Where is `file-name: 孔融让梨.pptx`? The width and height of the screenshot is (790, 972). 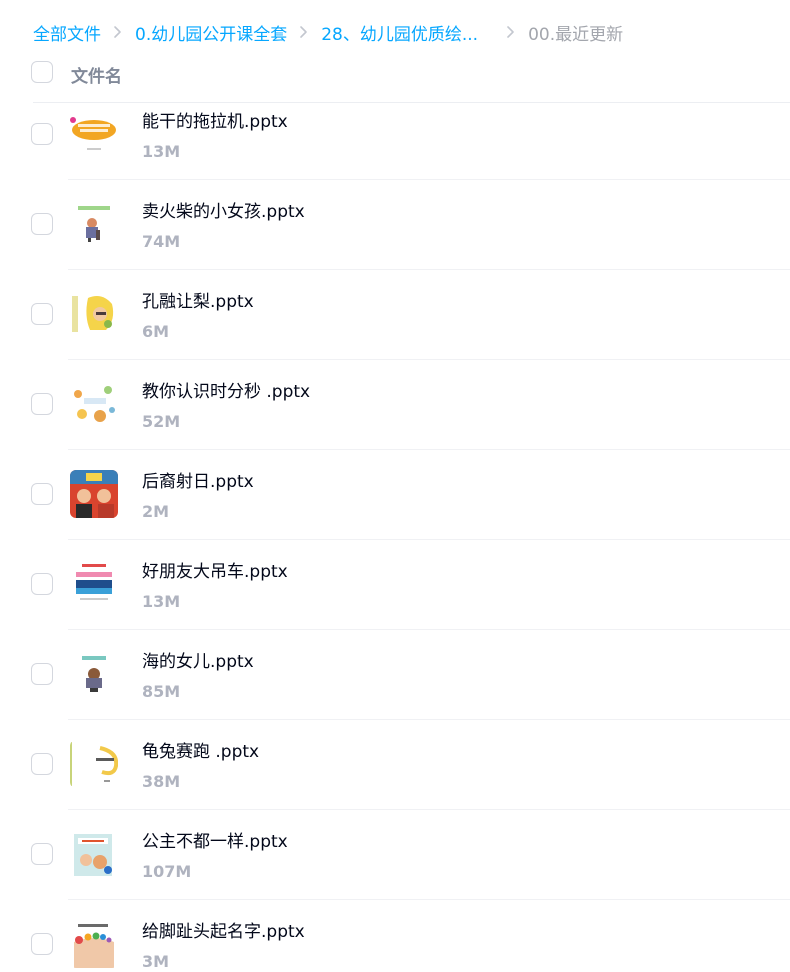
file-name: 孔融让梨.pptx is located at coordinates (198, 299).